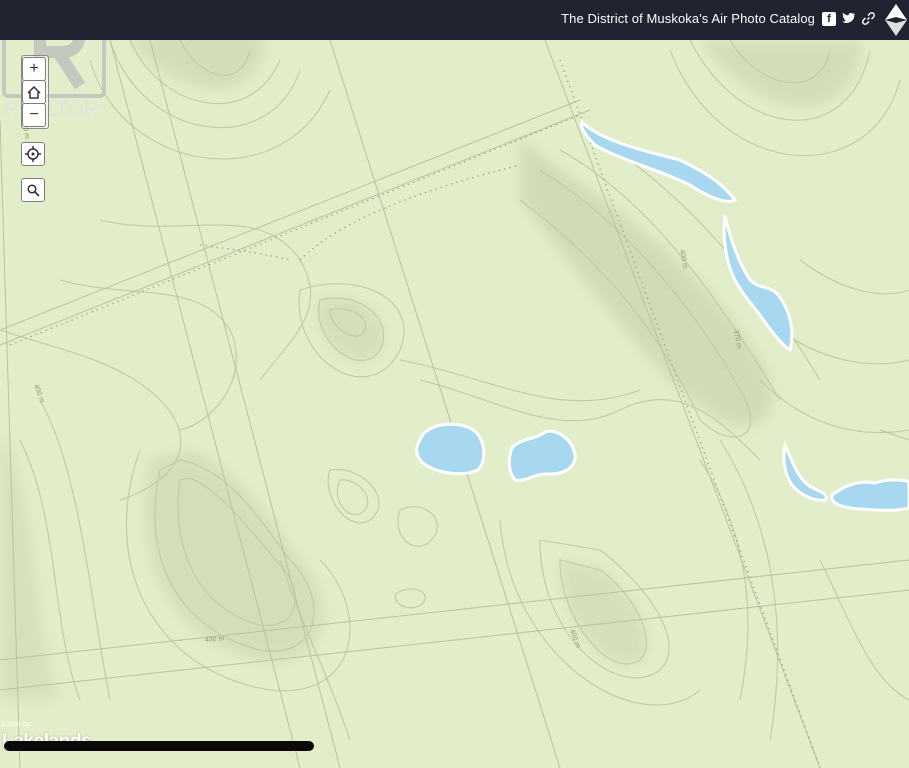  I want to click on scale-bar, so click(159, 746).